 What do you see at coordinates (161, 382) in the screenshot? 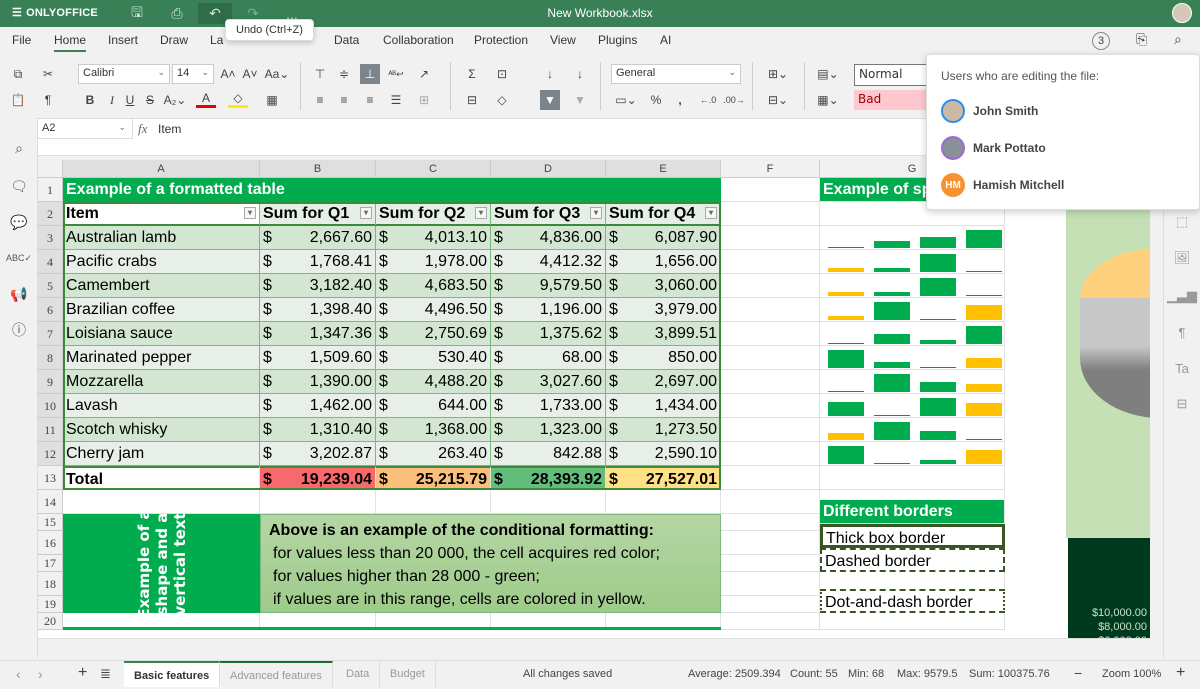
I see `item-cell: Mozzarella` at bounding box center [161, 382].